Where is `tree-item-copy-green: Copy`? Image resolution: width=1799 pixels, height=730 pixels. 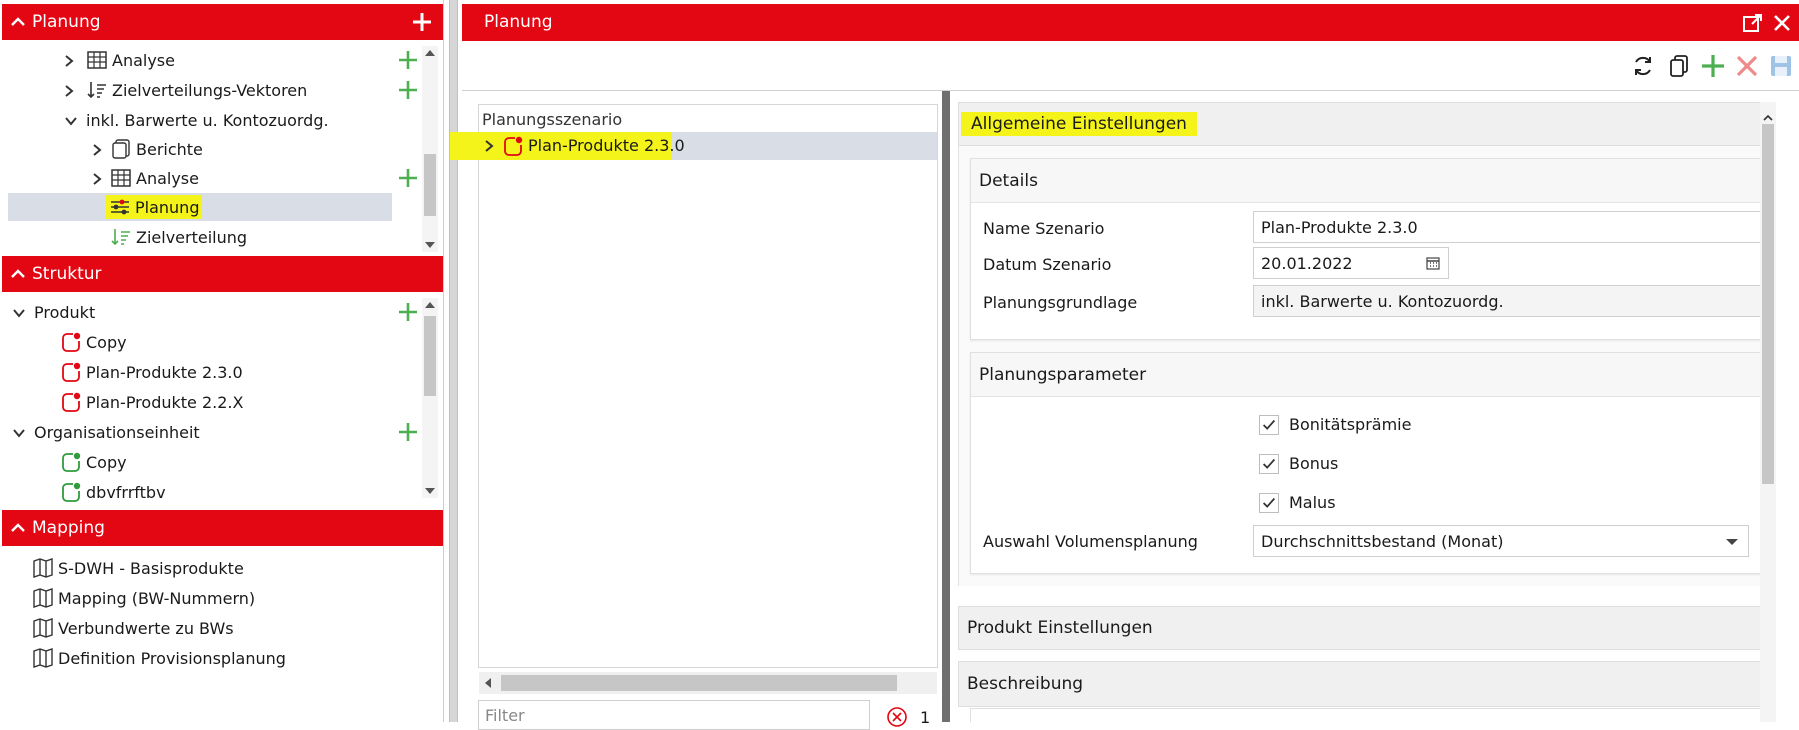
tree-item-copy-green: Copy is located at coordinates (93, 462).